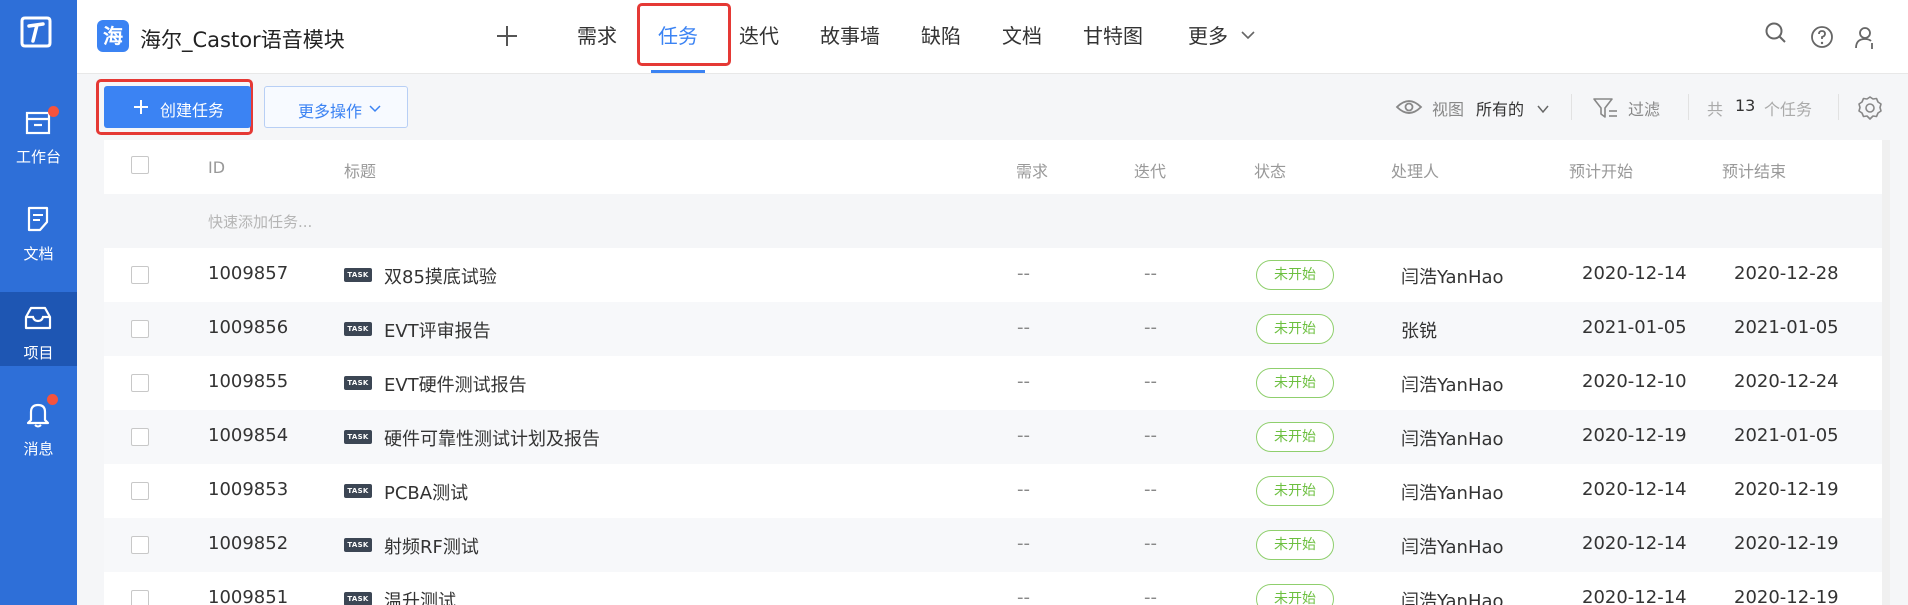 Image resolution: width=1908 pixels, height=605 pixels. What do you see at coordinates (1415, 170) in the screenshot?
I see `column-header-assignee: 处理人` at bounding box center [1415, 170].